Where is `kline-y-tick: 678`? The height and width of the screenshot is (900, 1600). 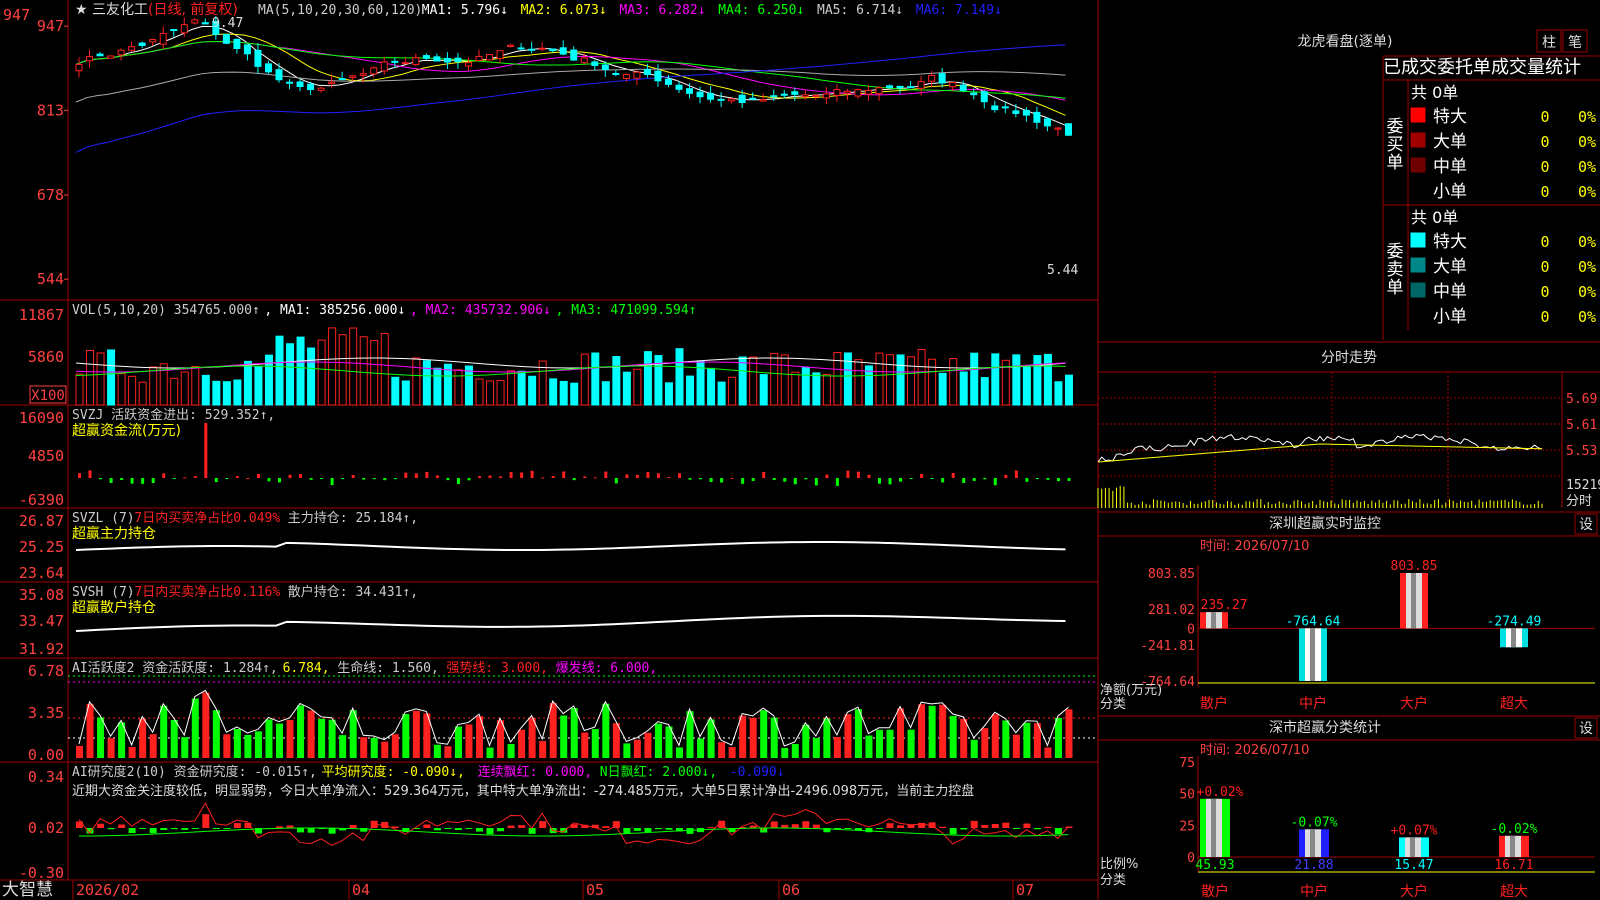 kline-y-tick: 678 is located at coordinates (50, 195).